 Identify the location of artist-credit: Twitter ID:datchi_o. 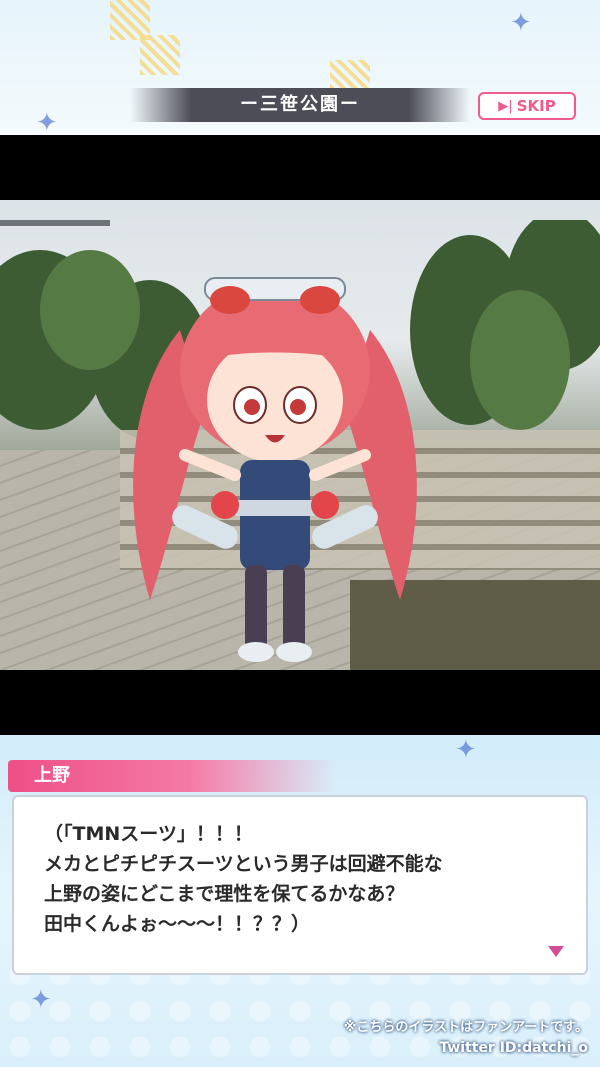
(513, 1048).